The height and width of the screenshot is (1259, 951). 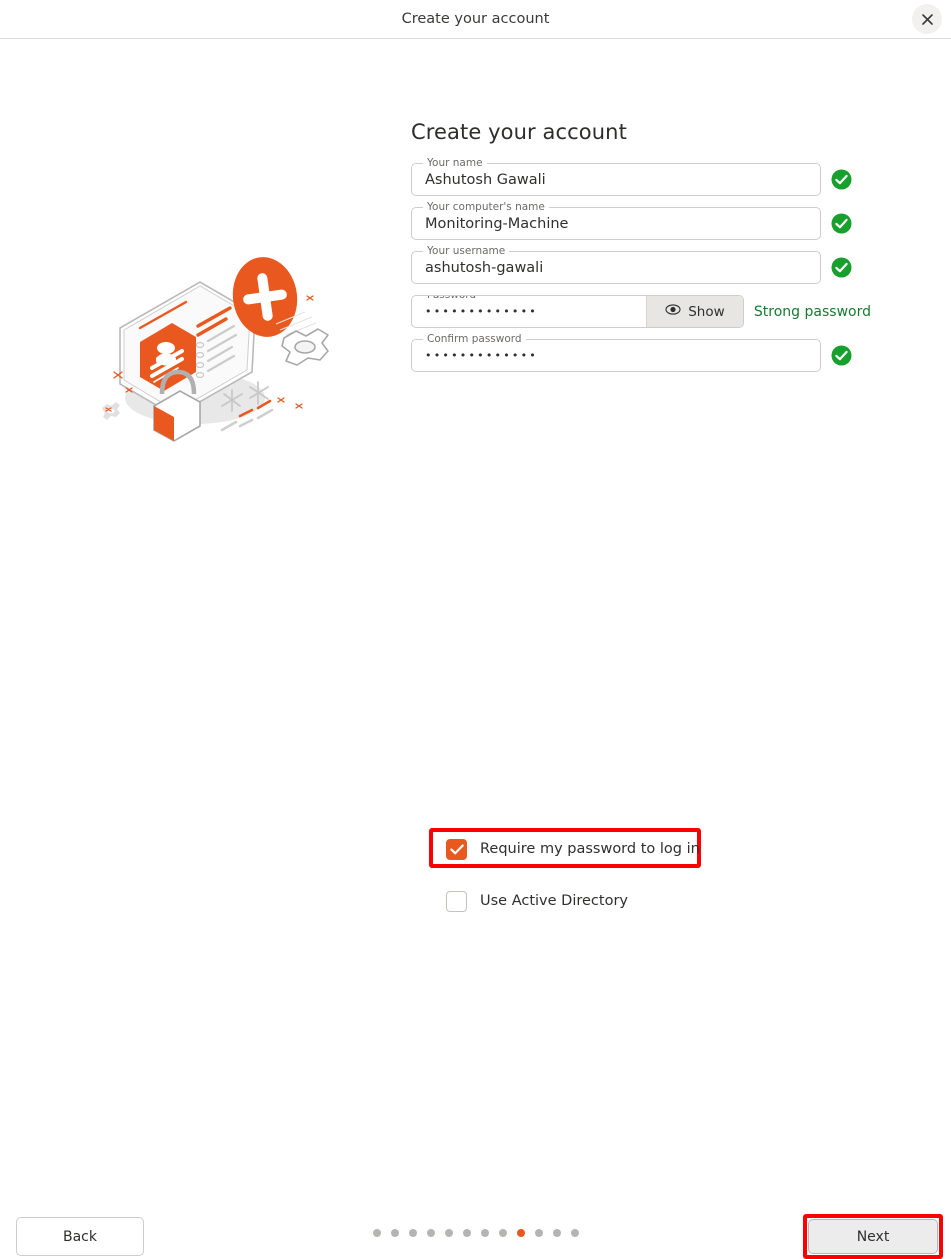 What do you see at coordinates (554, 901) in the screenshot?
I see `use-active-directory-label: Use Active Directory` at bounding box center [554, 901].